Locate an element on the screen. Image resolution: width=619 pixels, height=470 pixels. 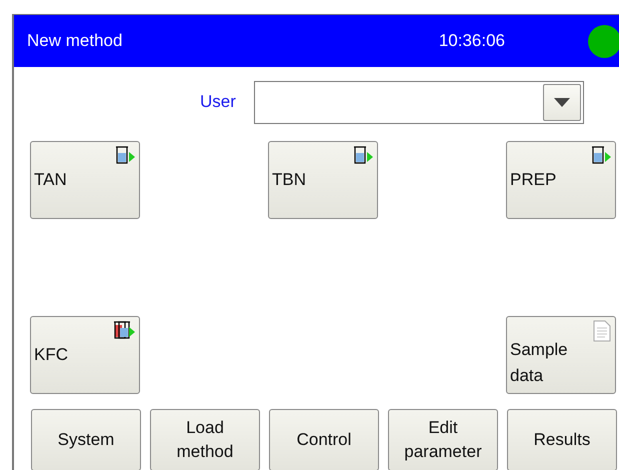
menu-button: Load method is located at coordinates (205, 439).